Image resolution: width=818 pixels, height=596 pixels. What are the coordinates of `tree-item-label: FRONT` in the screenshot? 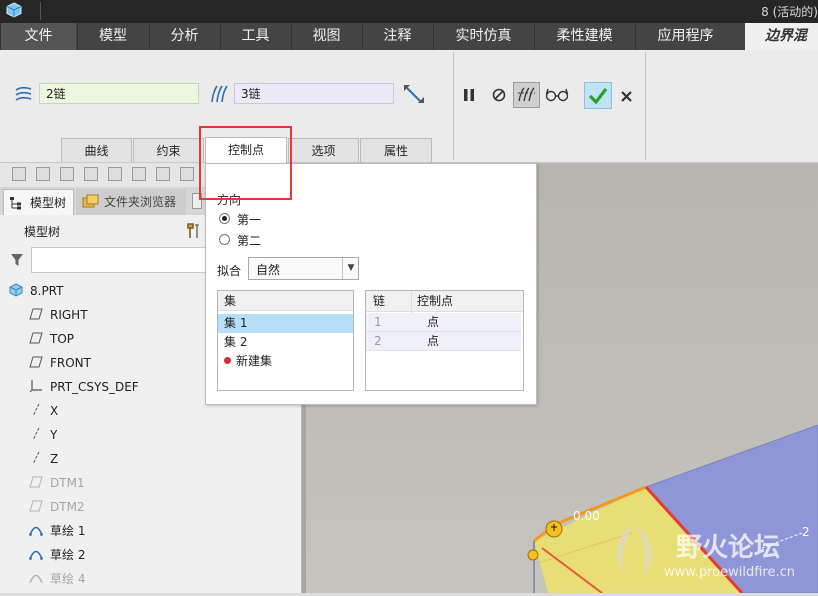 It's located at (70, 363).